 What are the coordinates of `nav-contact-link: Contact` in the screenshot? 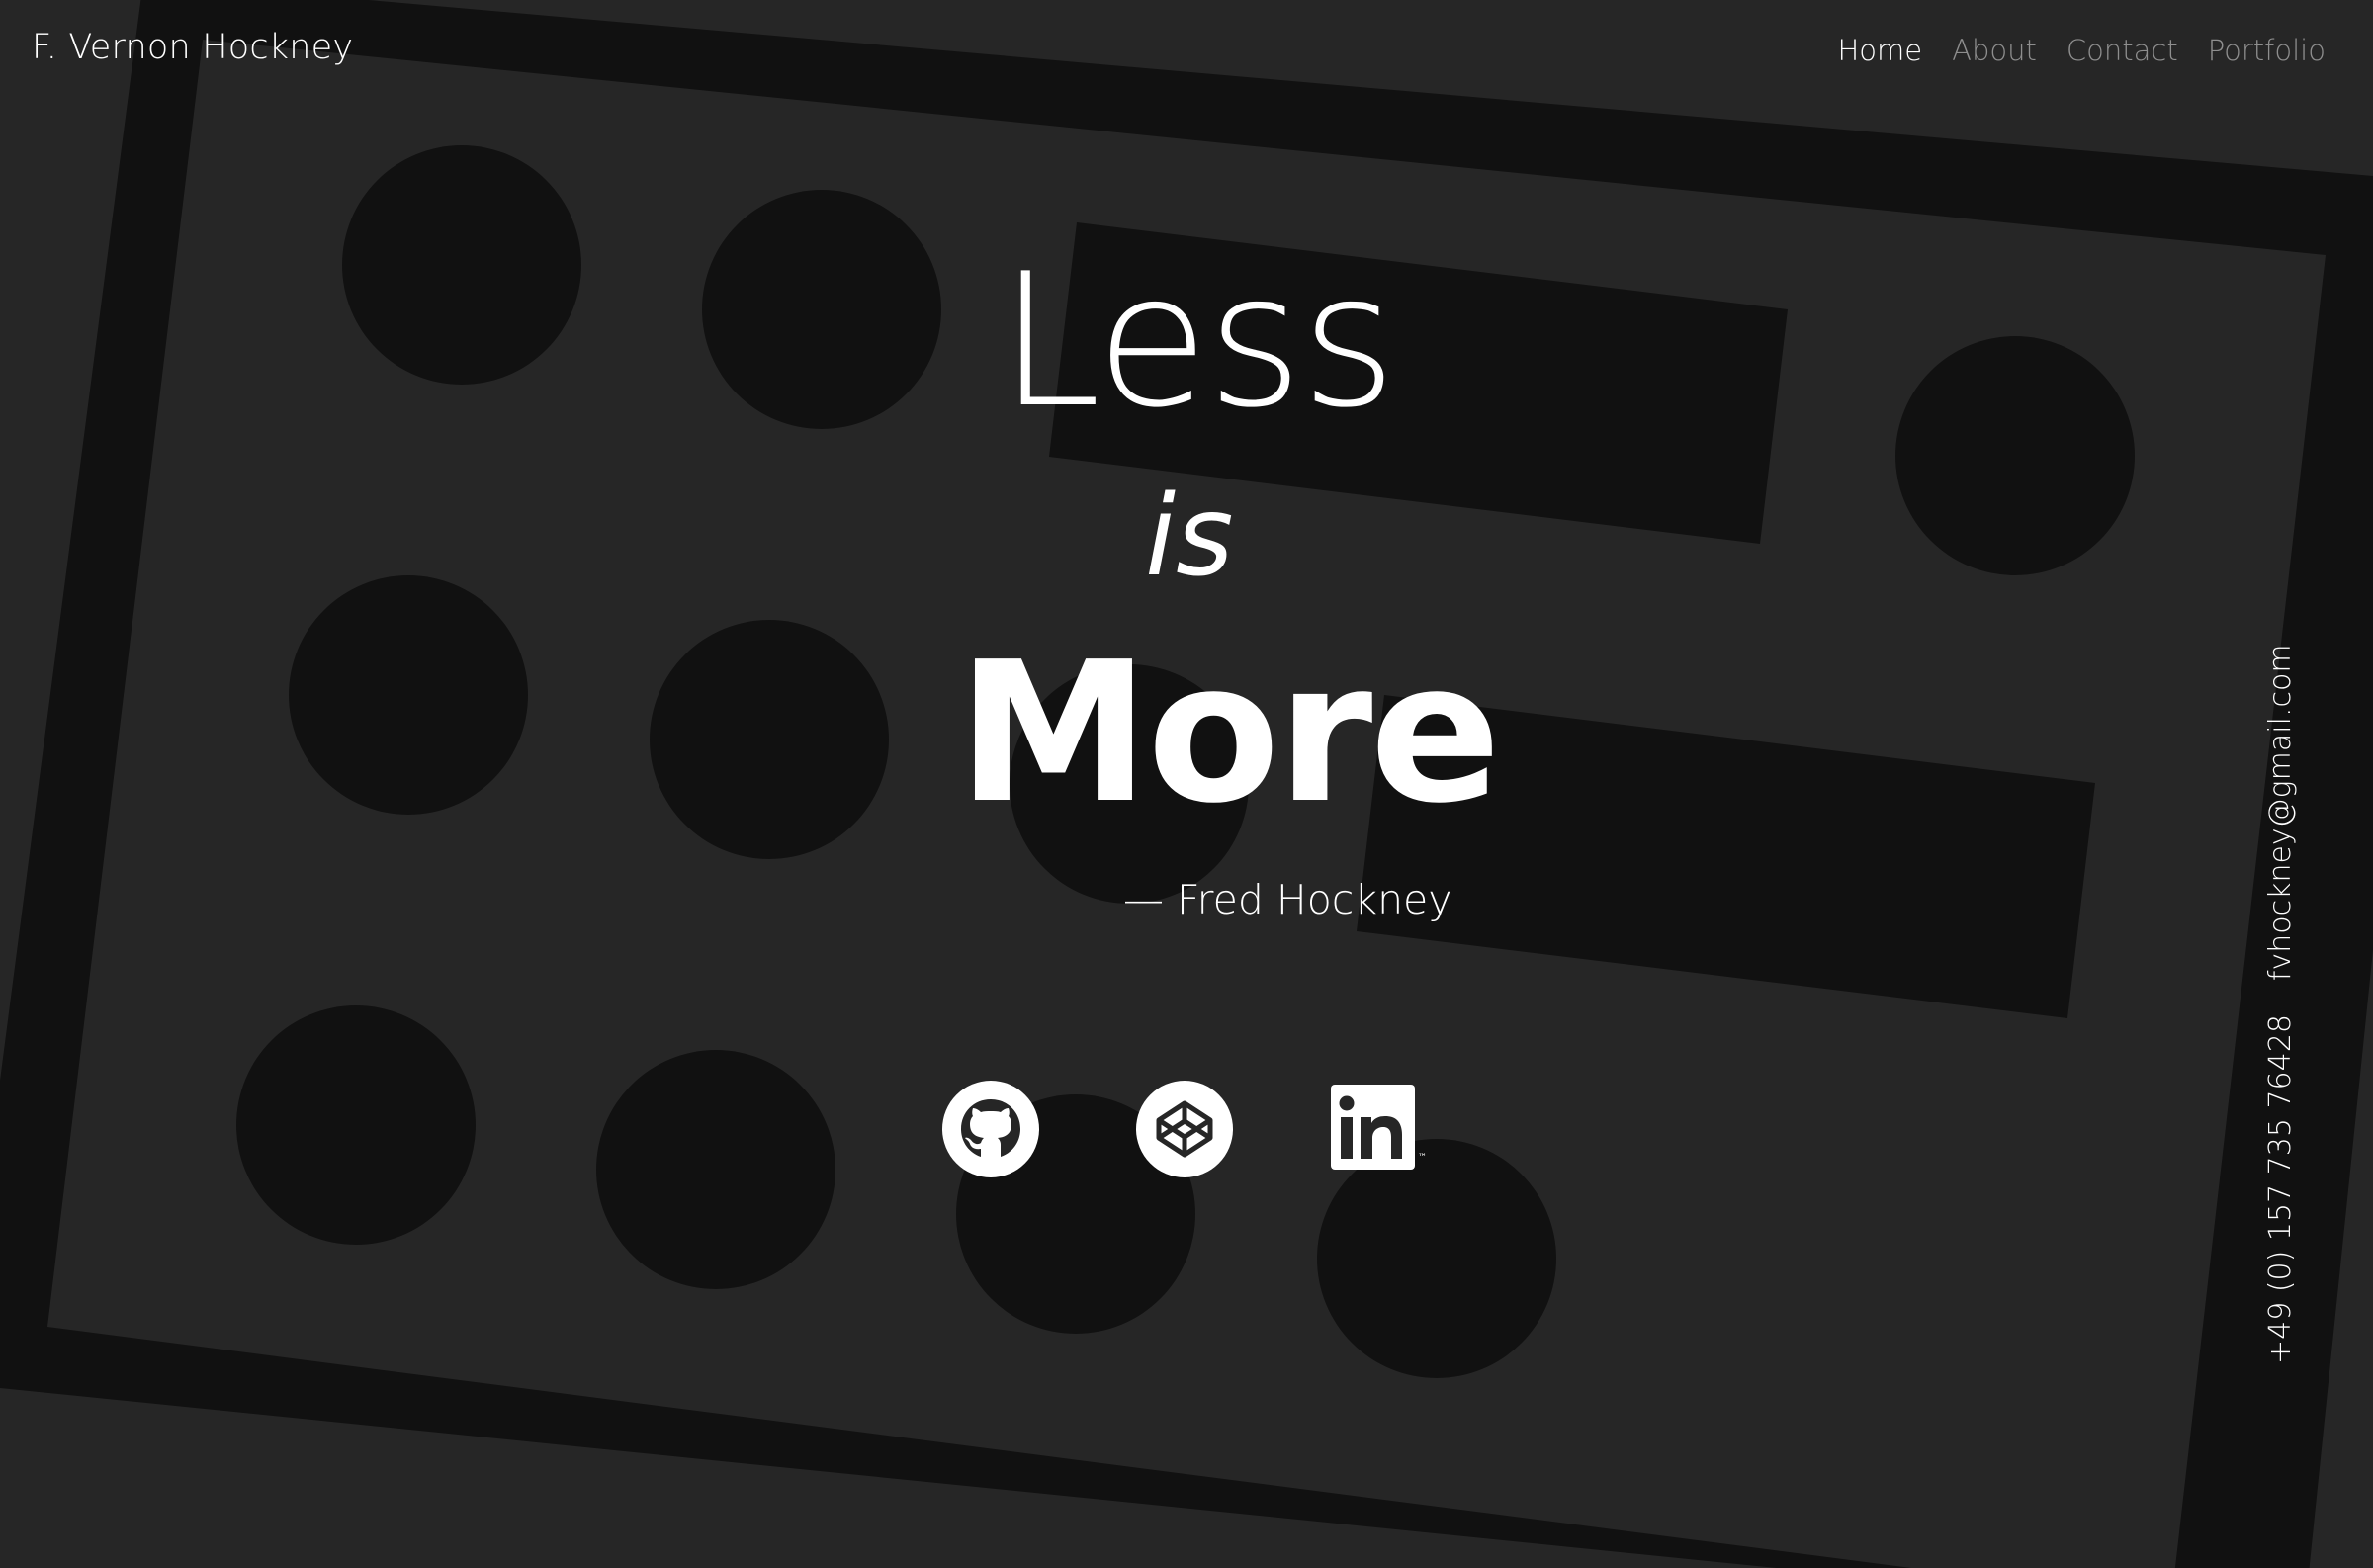 It's located at (2122, 51).